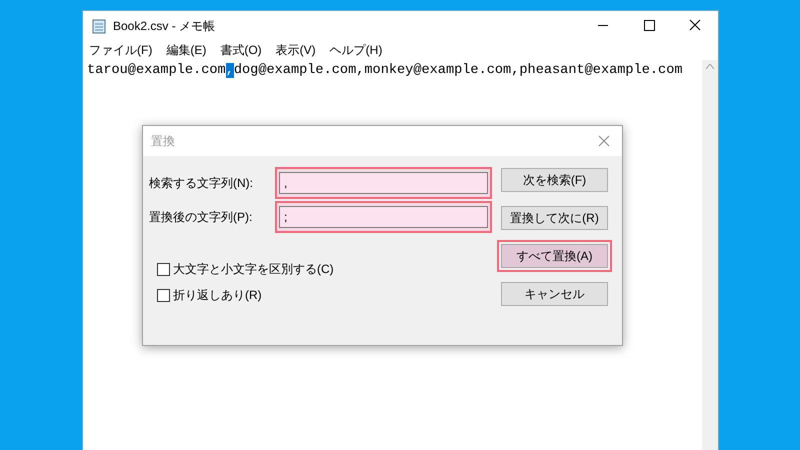  What do you see at coordinates (120, 50) in the screenshot?
I see `menu-item: ファイル(F)` at bounding box center [120, 50].